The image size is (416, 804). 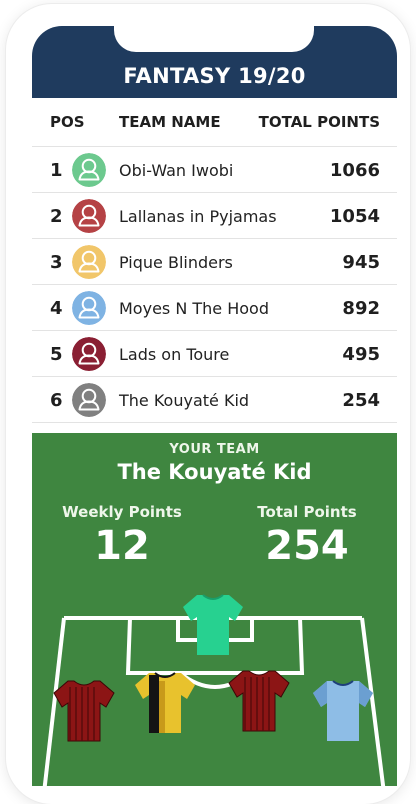 What do you see at coordinates (56, 354) in the screenshot?
I see `row-position: 5` at bounding box center [56, 354].